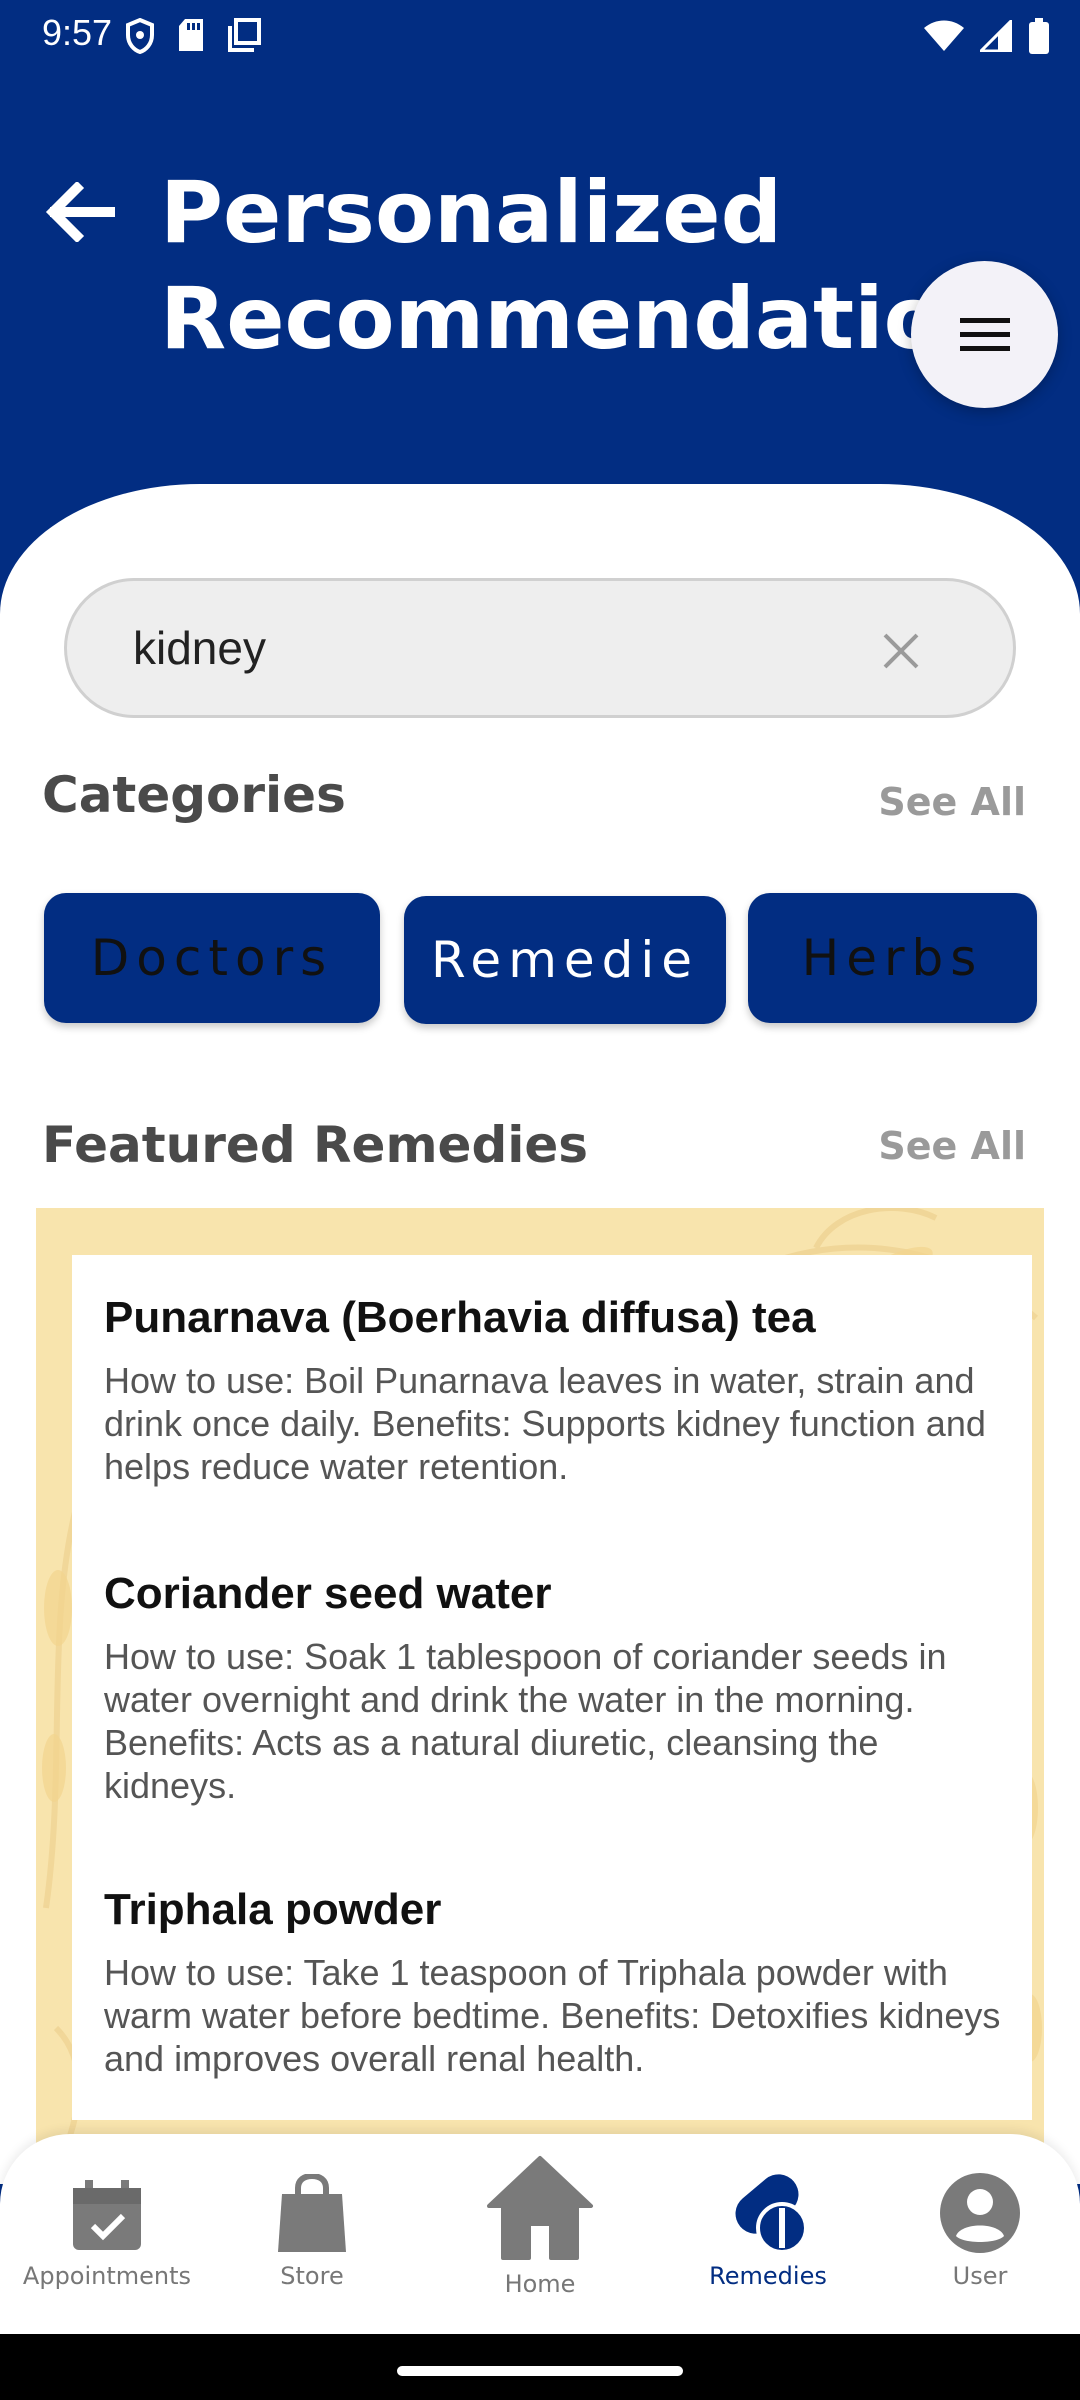 This screenshot has height=2400, width=1080. I want to click on categories-see-all-link: See All, so click(952, 802).